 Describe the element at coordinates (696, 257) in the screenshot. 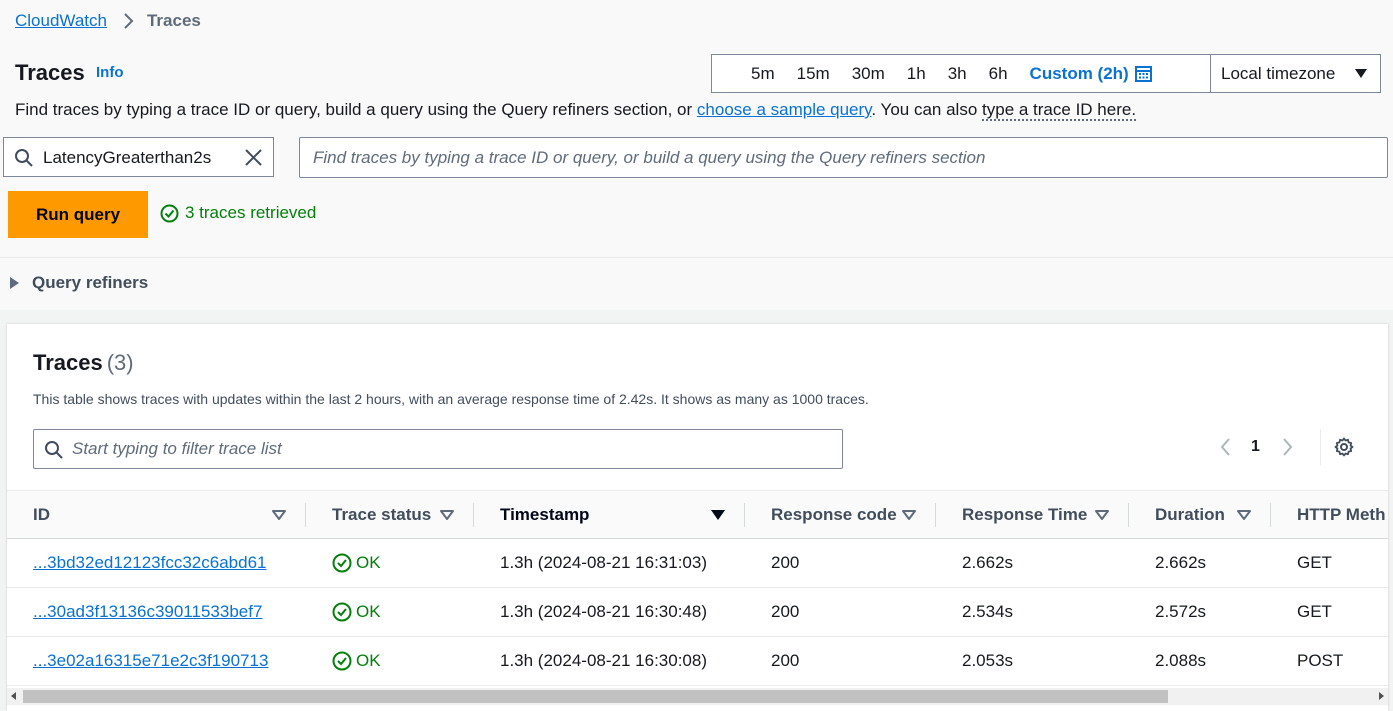

I see `section-divider` at that location.